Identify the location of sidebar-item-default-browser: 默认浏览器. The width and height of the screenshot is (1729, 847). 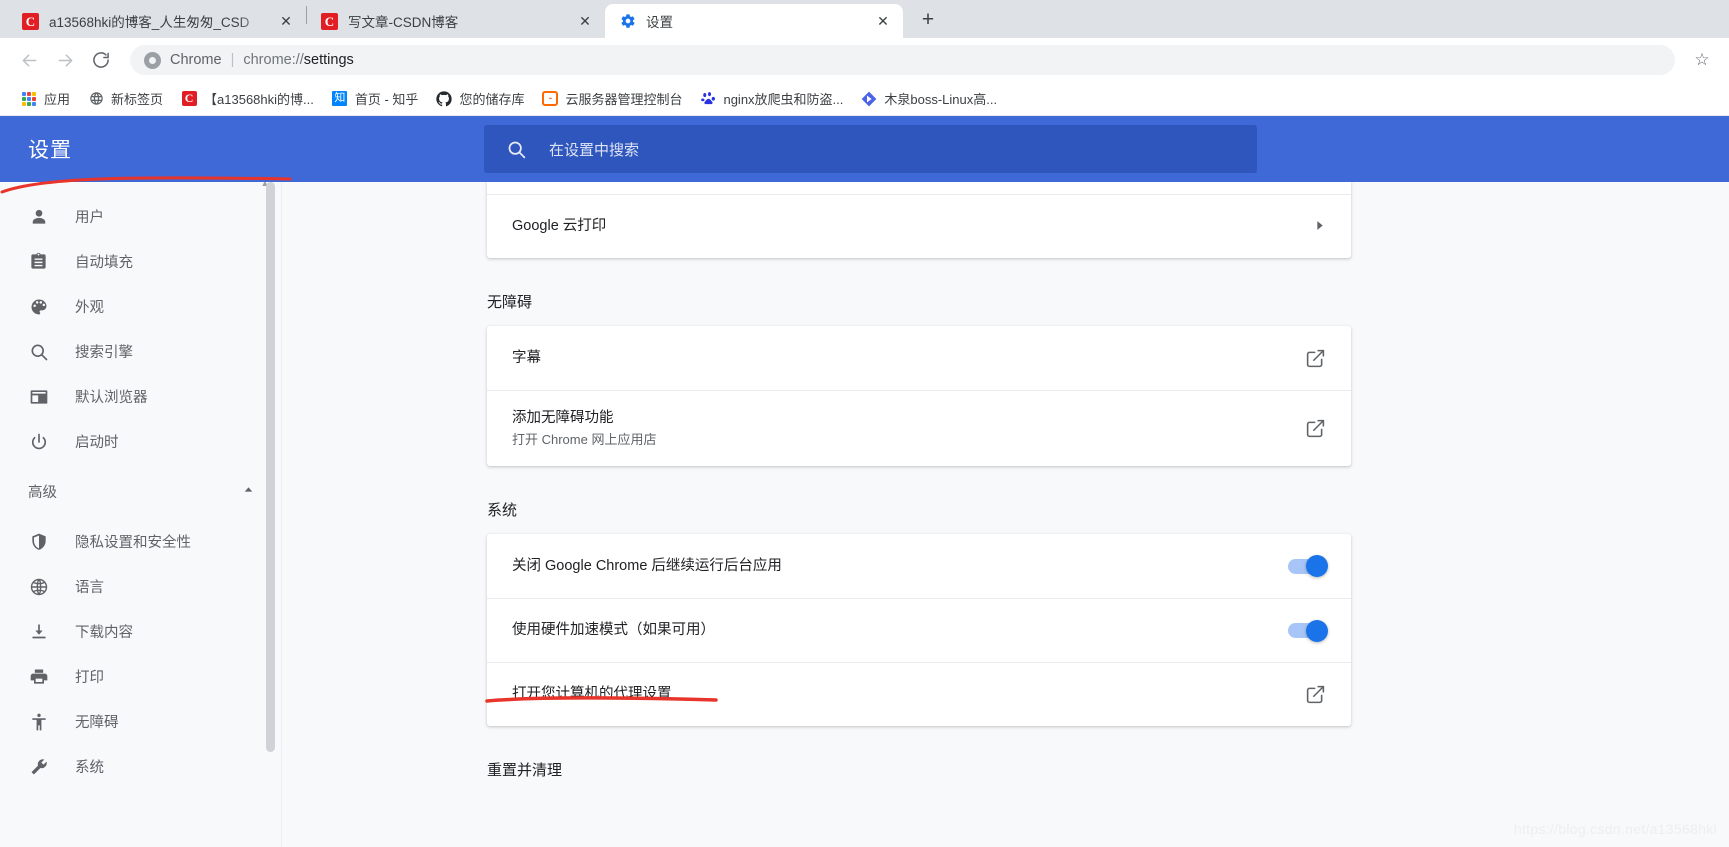
(140, 396).